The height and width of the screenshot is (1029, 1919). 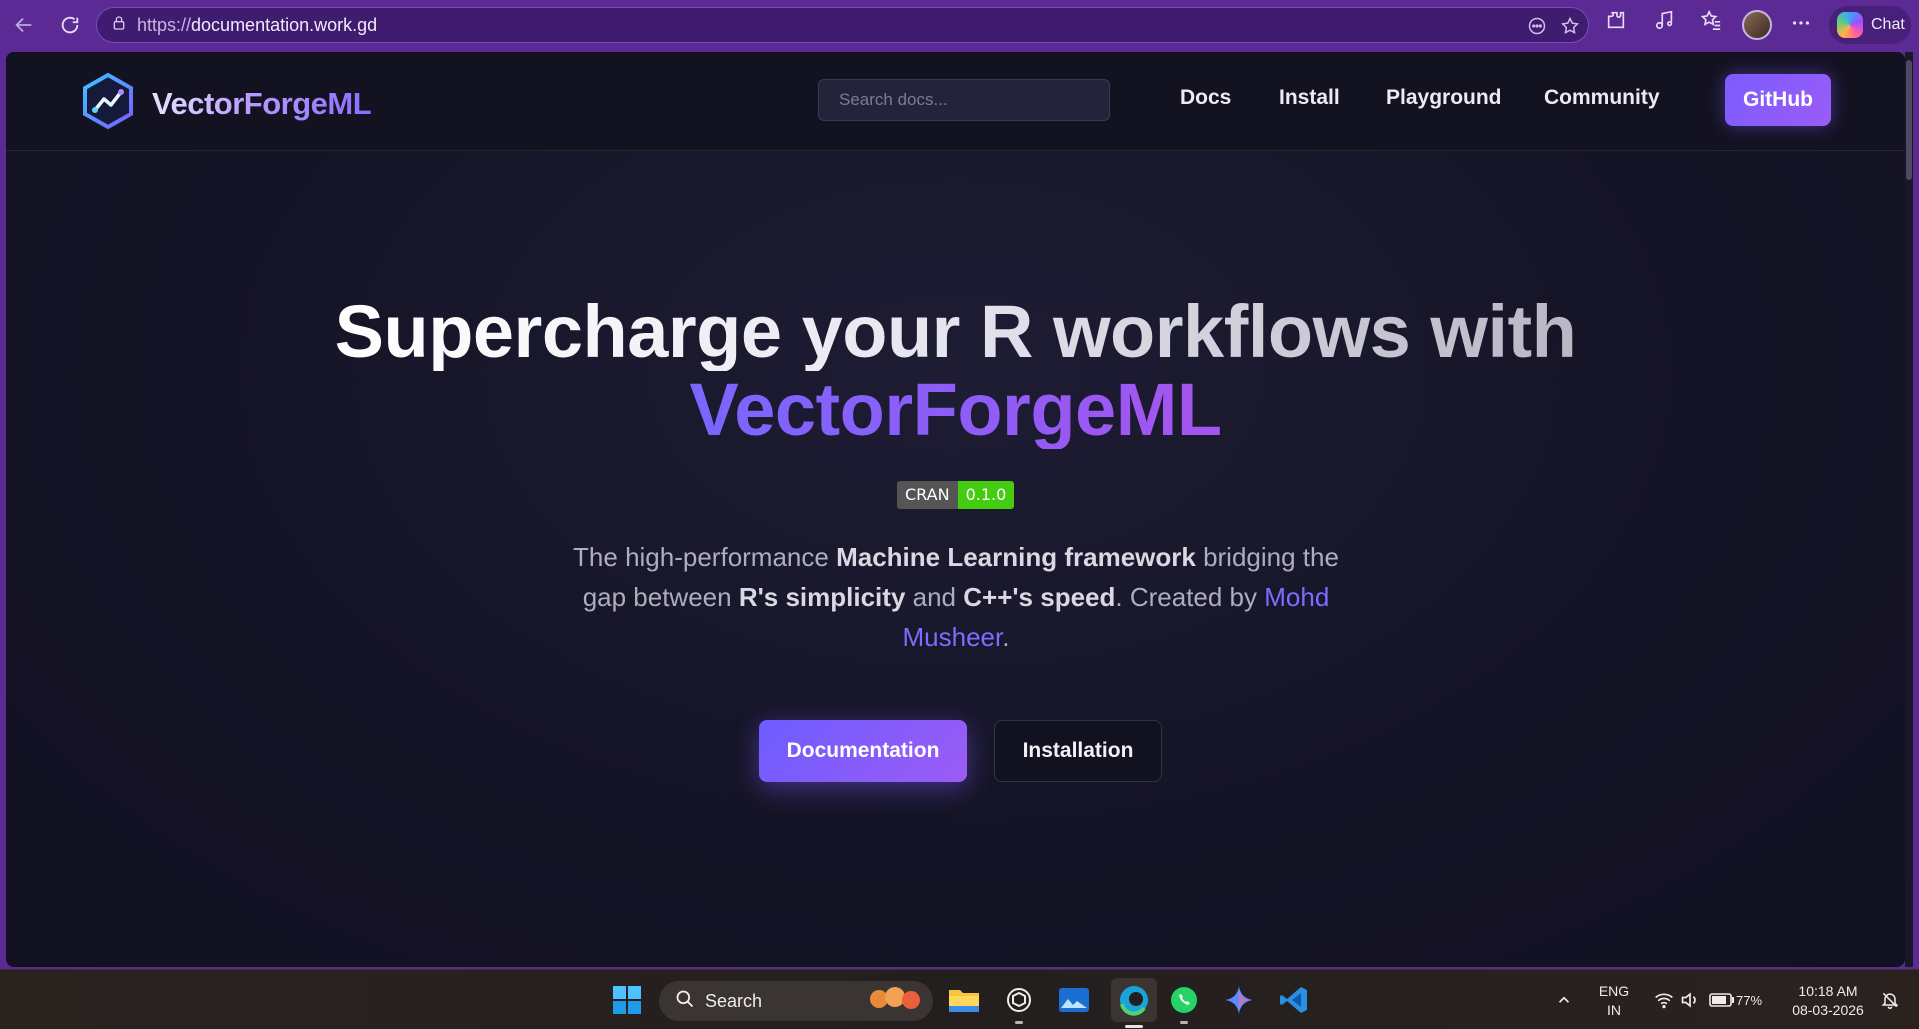 What do you see at coordinates (964, 100) in the screenshot?
I see `search-docs-input` at bounding box center [964, 100].